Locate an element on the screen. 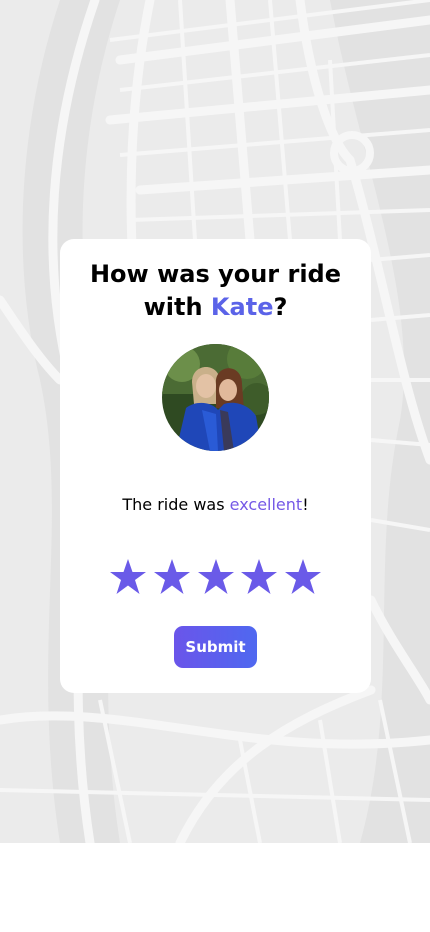  rating-prefix: The ride was is located at coordinates (176, 504).